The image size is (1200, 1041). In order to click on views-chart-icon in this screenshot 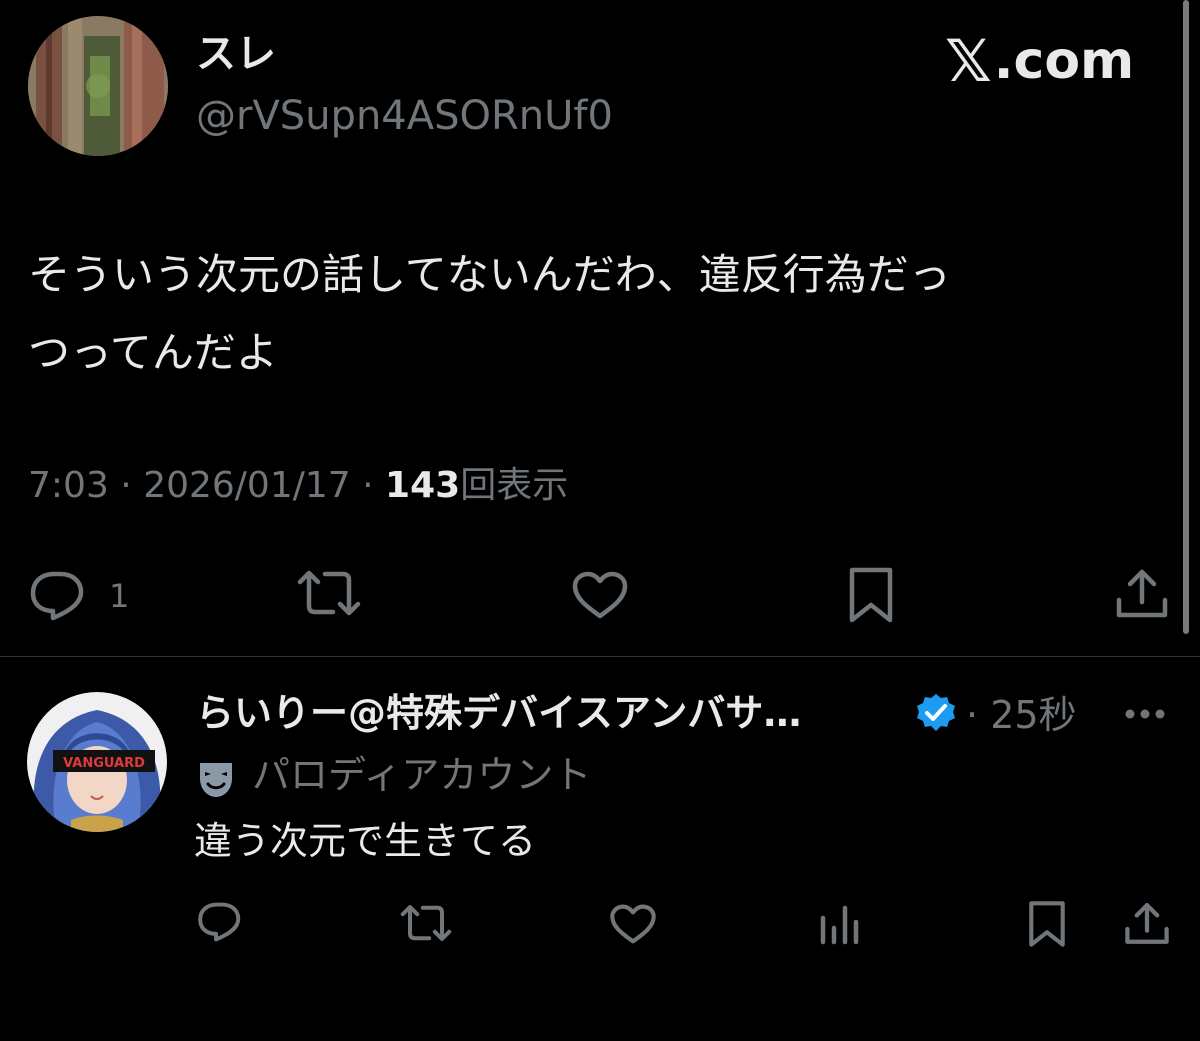, I will do `click(839, 925)`.